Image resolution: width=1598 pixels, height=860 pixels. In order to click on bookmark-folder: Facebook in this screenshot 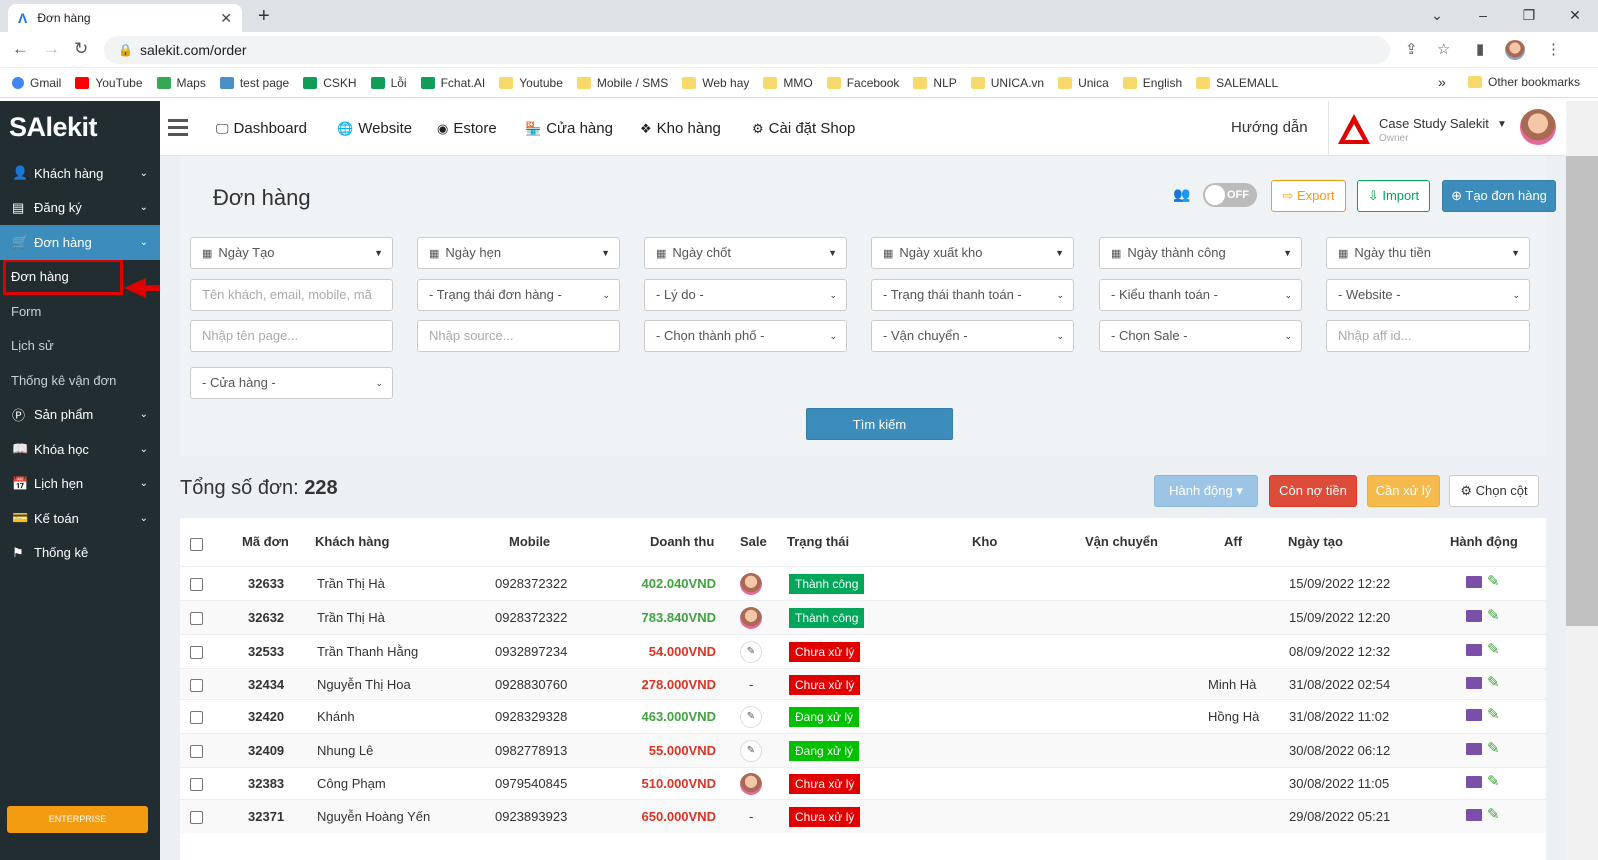, I will do `click(862, 83)`.